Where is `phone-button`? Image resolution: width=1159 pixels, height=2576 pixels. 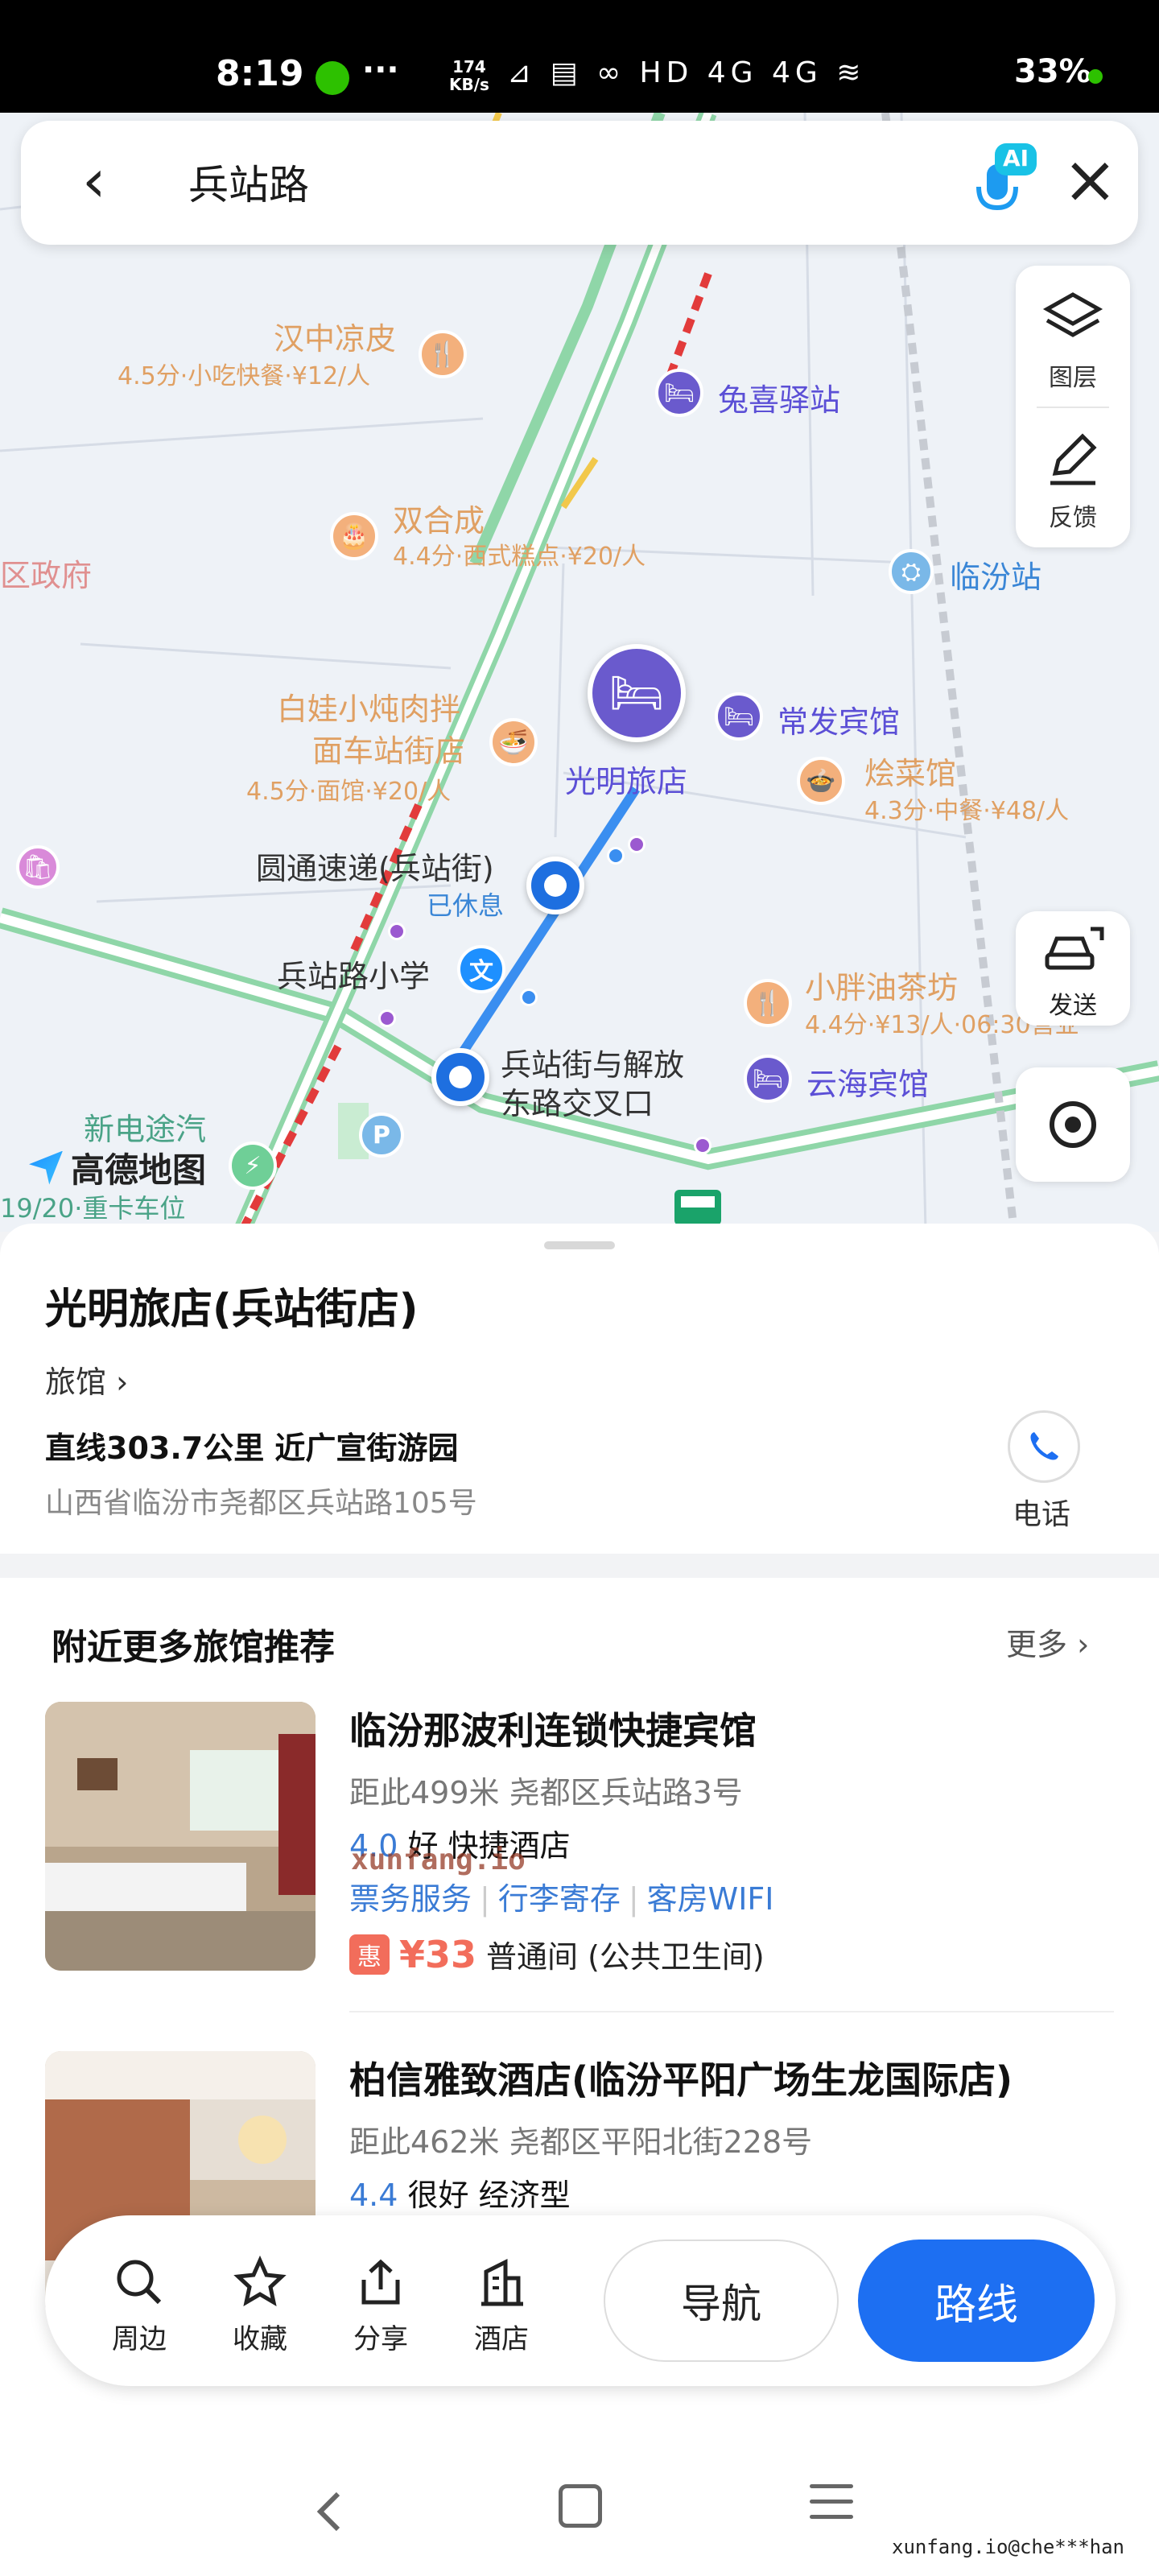 phone-button is located at coordinates (1044, 1446).